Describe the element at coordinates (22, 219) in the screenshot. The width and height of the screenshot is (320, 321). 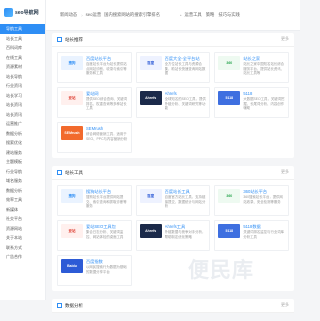
I see `sidebar-item: 社交平台` at that location.